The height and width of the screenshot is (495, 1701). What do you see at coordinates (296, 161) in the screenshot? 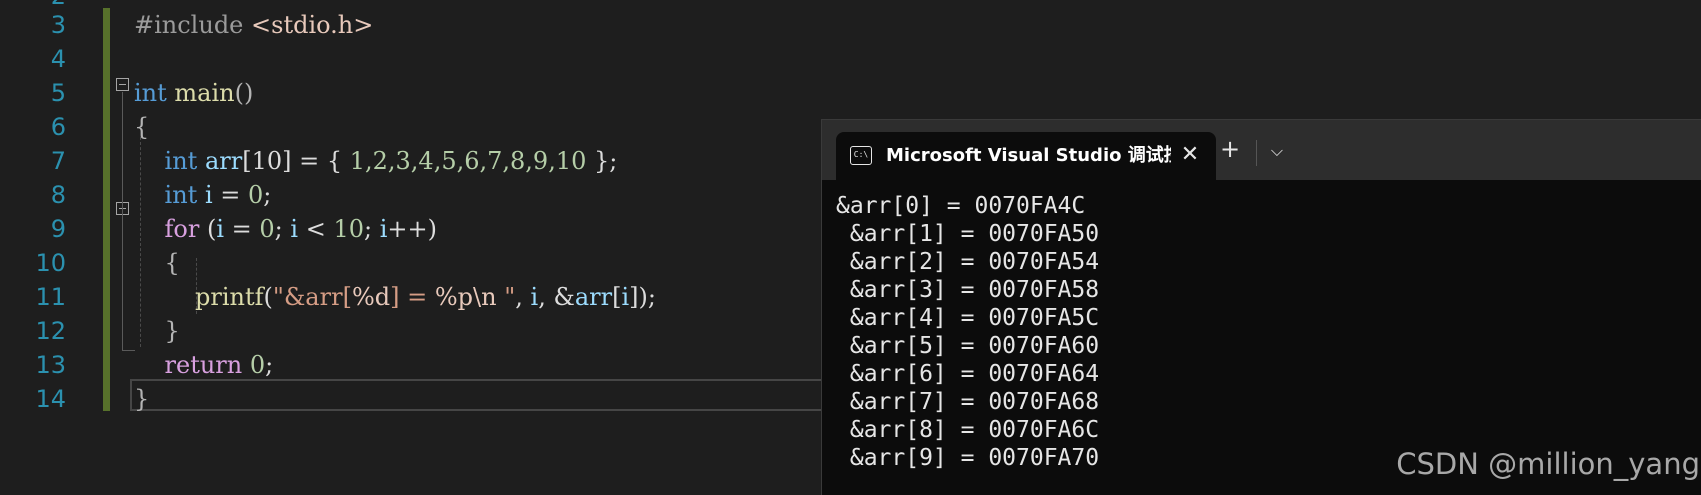
I see `array-decl: [10] = {` at bounding box center [296, 161].